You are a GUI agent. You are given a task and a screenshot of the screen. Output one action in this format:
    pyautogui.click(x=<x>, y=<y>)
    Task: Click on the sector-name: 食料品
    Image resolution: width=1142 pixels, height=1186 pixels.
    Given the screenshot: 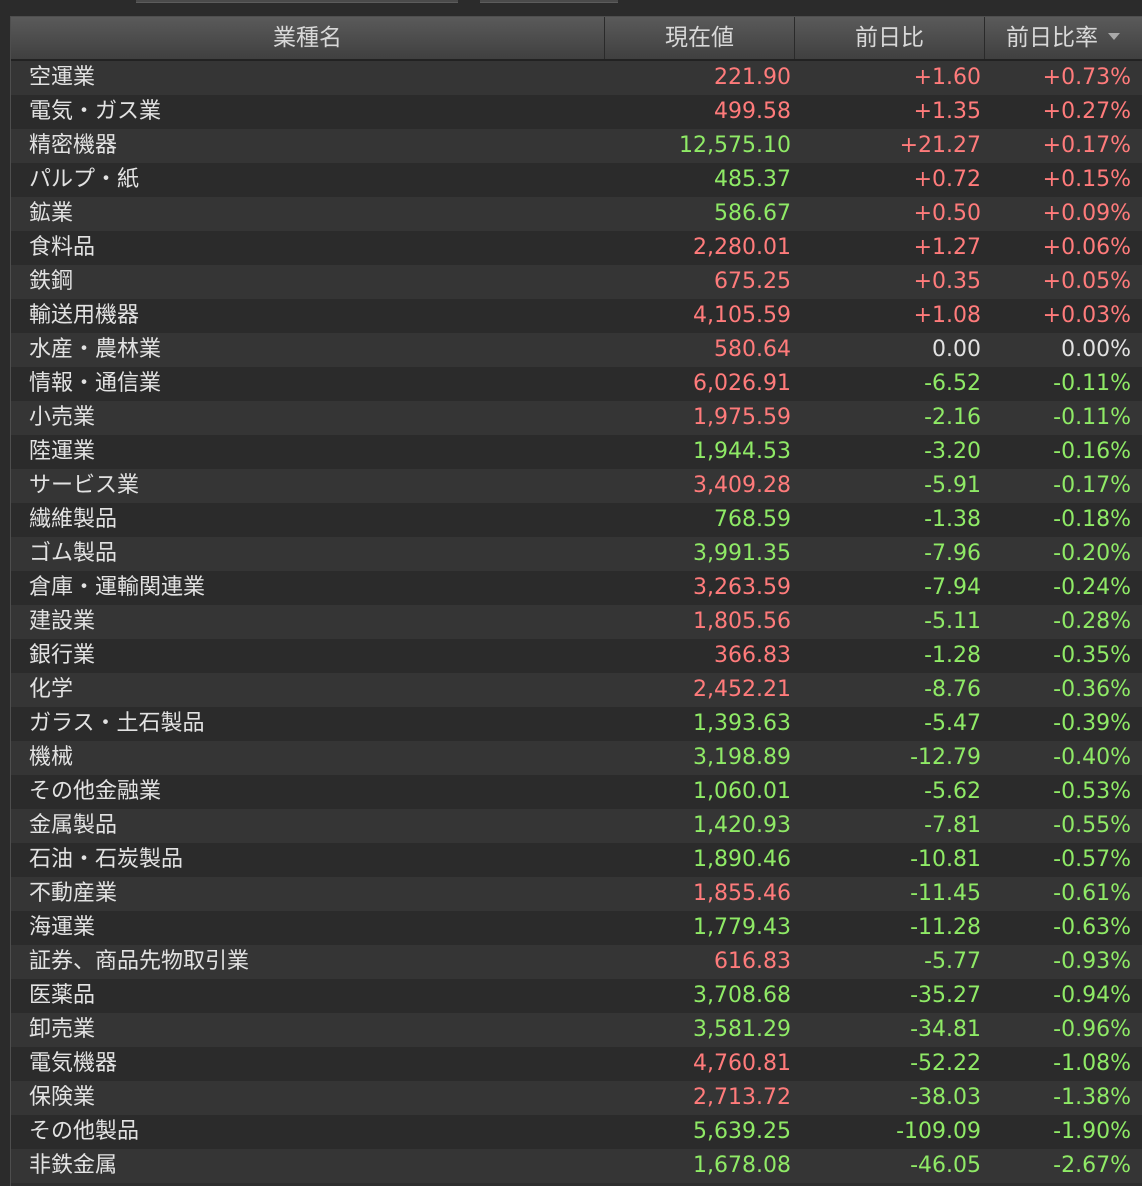 What is the action you would take?
    pyautogui.click(x=62, y=247)
    